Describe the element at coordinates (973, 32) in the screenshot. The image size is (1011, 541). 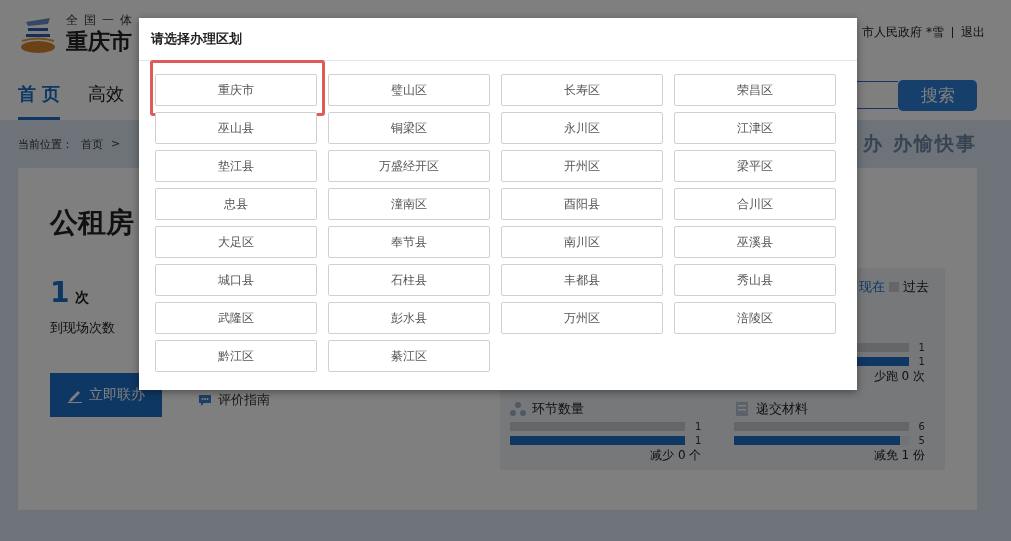
I see `logout-link: 退出` at that location.